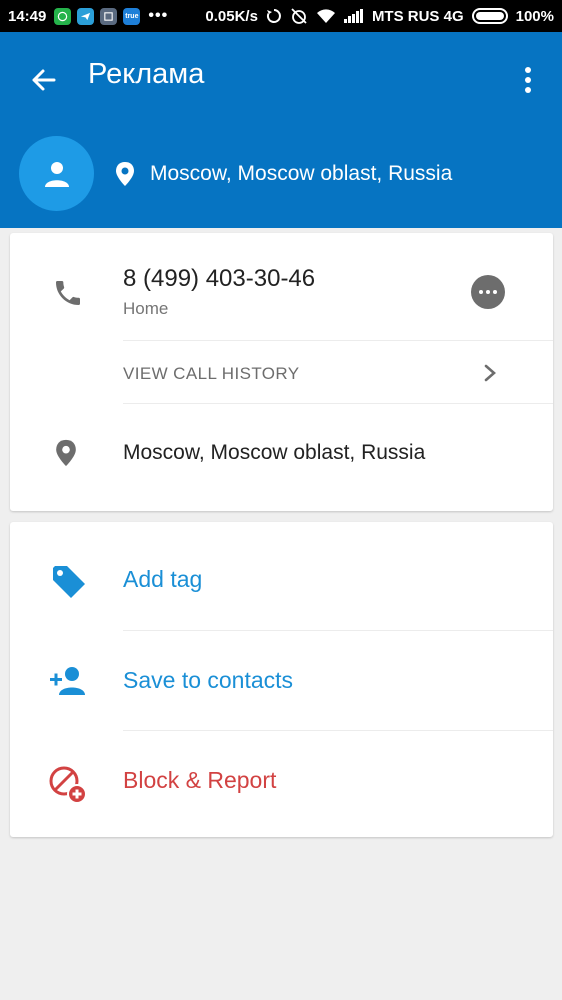 The image size is (562, 1000). Describe the element at coordinates (489, 16) in the screenshot. I see `battery-icon` at that location.